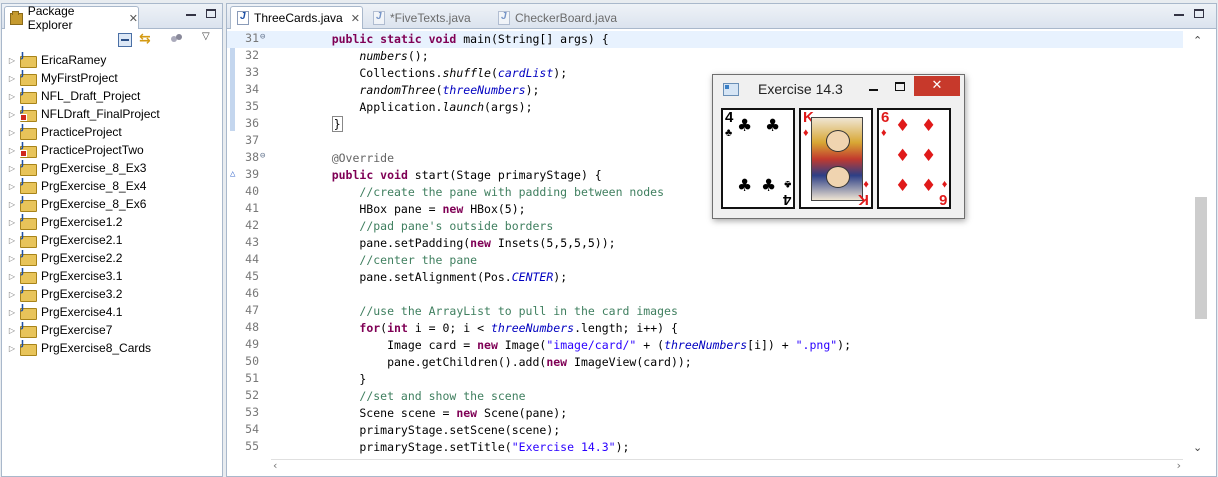 This screenshot has height=477, width=1218. What do you see at coordinates (146, 39) in the screenshot?
I see `link-with-editor-icon` at bounding box center [146, 39].